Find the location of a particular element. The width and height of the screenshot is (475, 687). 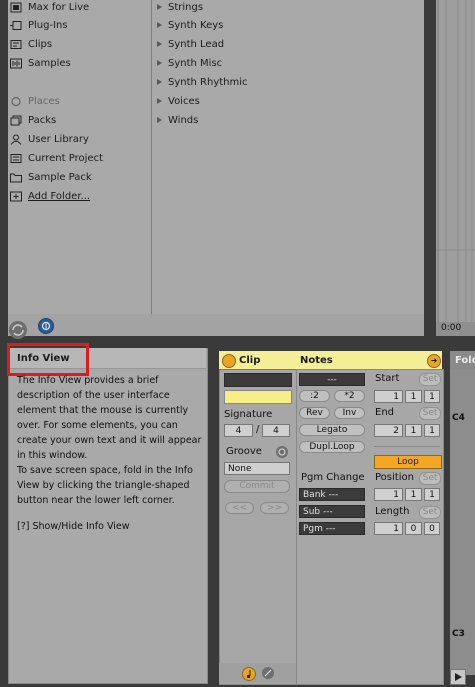

time-label: 0:00 is located at coordinates (451, 328).